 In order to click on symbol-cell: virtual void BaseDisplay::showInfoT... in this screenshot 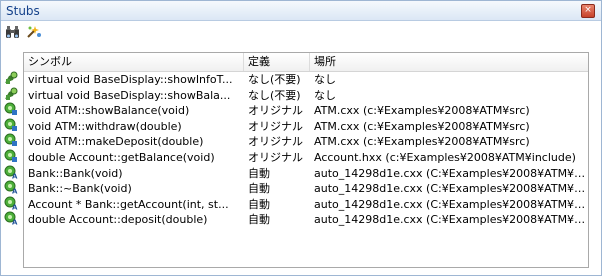, I will do `click(130, 79)`.